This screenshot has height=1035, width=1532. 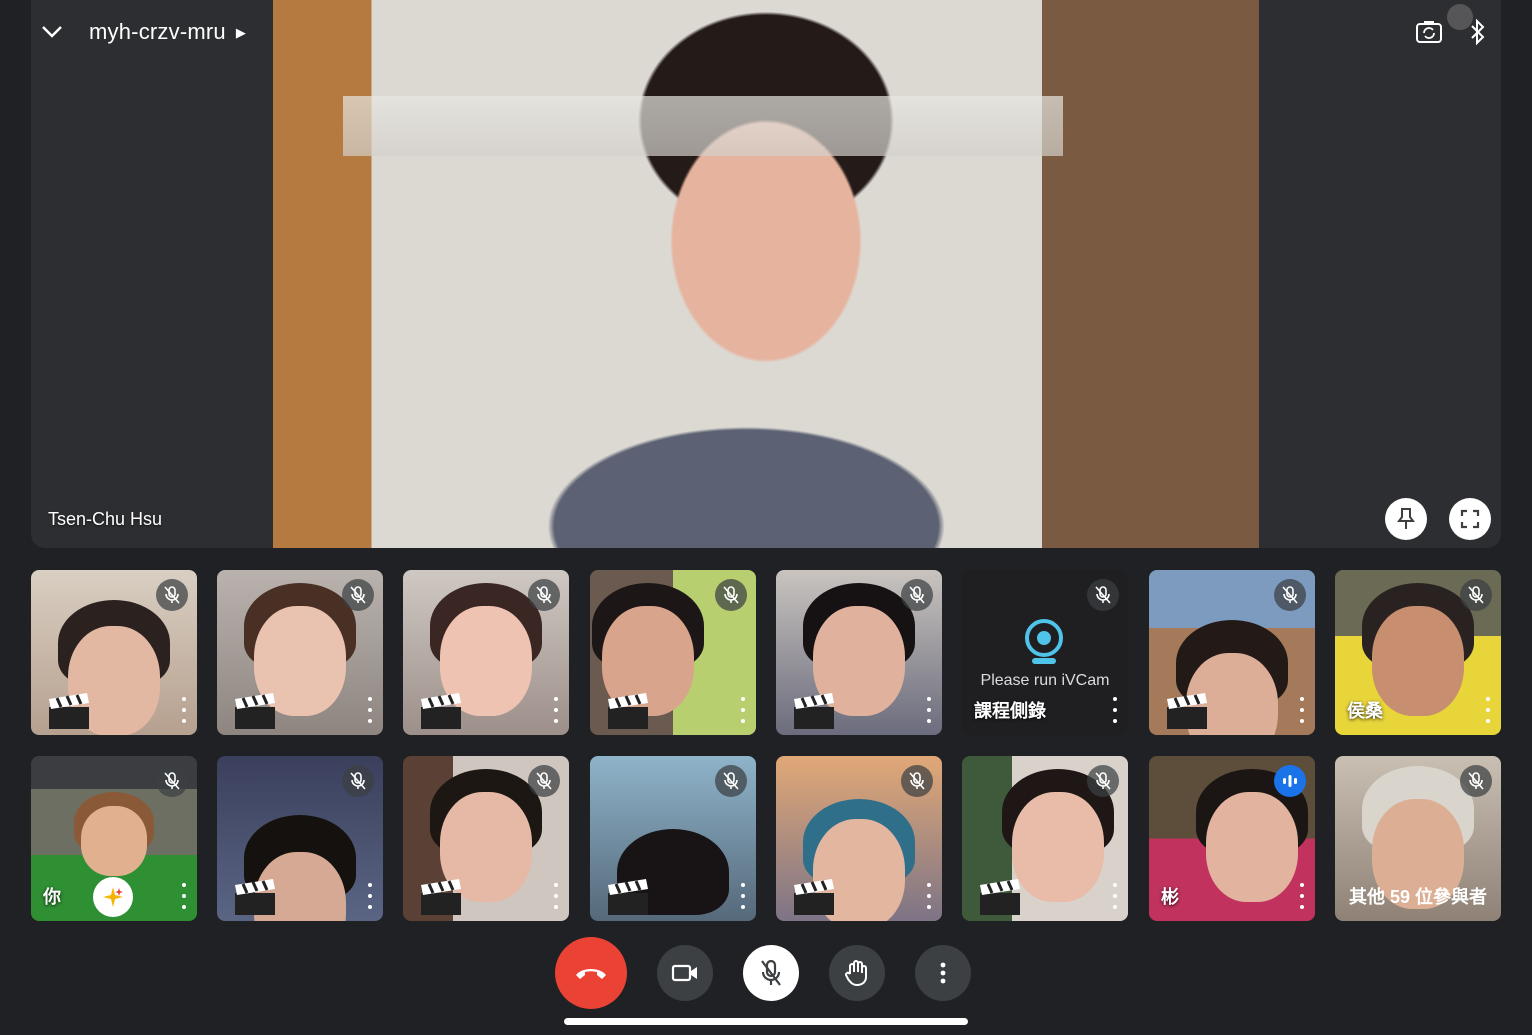 I want to click on ivcam-placeholder-text: Please run iVCam, so click(x=1045, y=680).